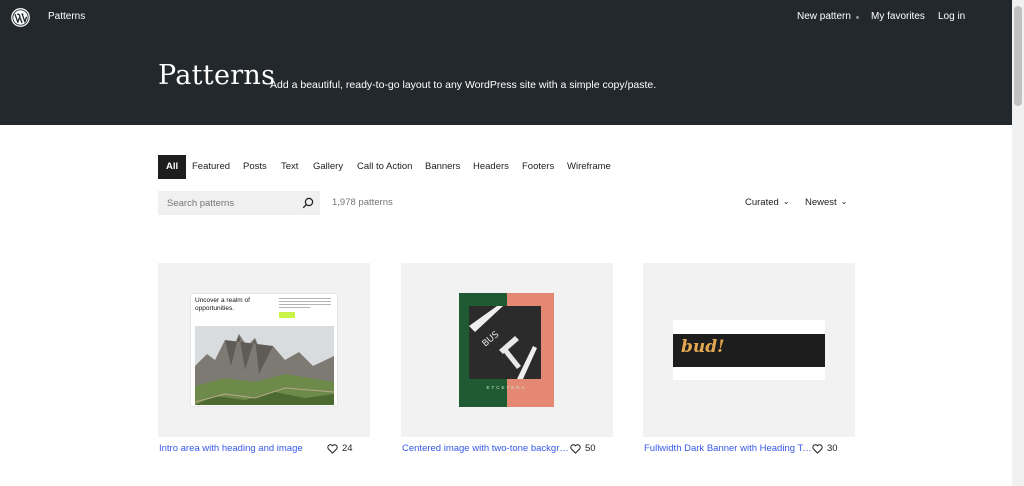 The width and height of the screenshot is (1024, 486). I want to click on like-count-value: 30, so click(832, 448).